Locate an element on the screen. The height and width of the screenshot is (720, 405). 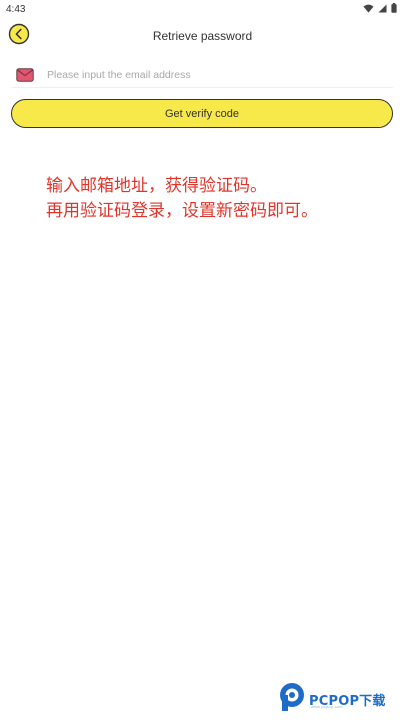
status-icons is located at coordinates (380, 9).